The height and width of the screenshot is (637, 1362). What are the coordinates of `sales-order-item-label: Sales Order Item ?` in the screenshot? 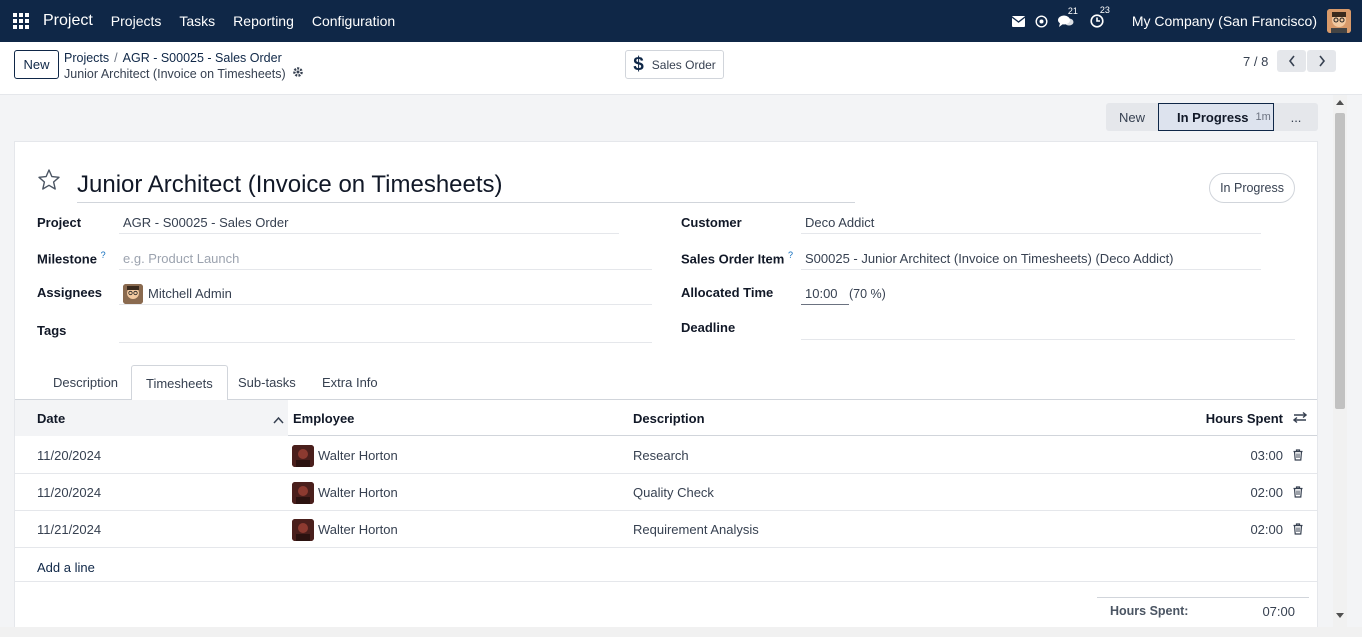 It's located at (737, 258).